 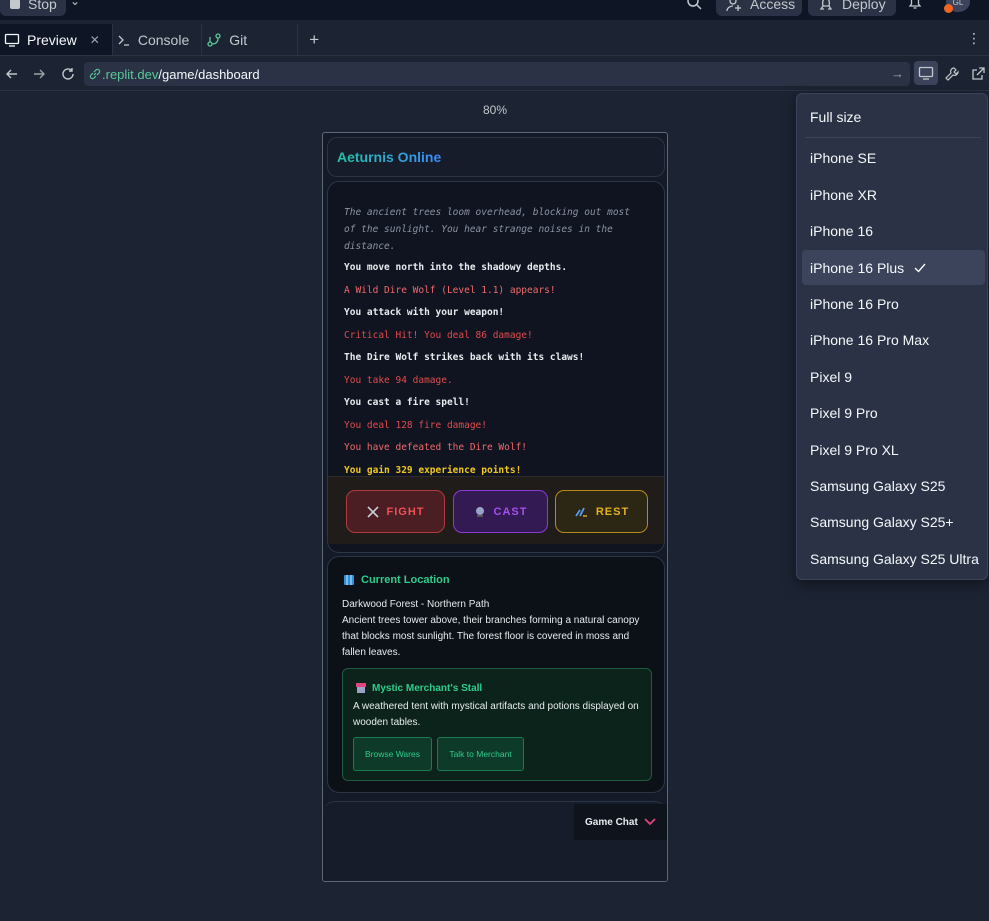 What do you see at coordinates (415, 425) in the screenshot?
I see `log-entry: You deal 128 fire damage!` at bounding box center [415, 425].